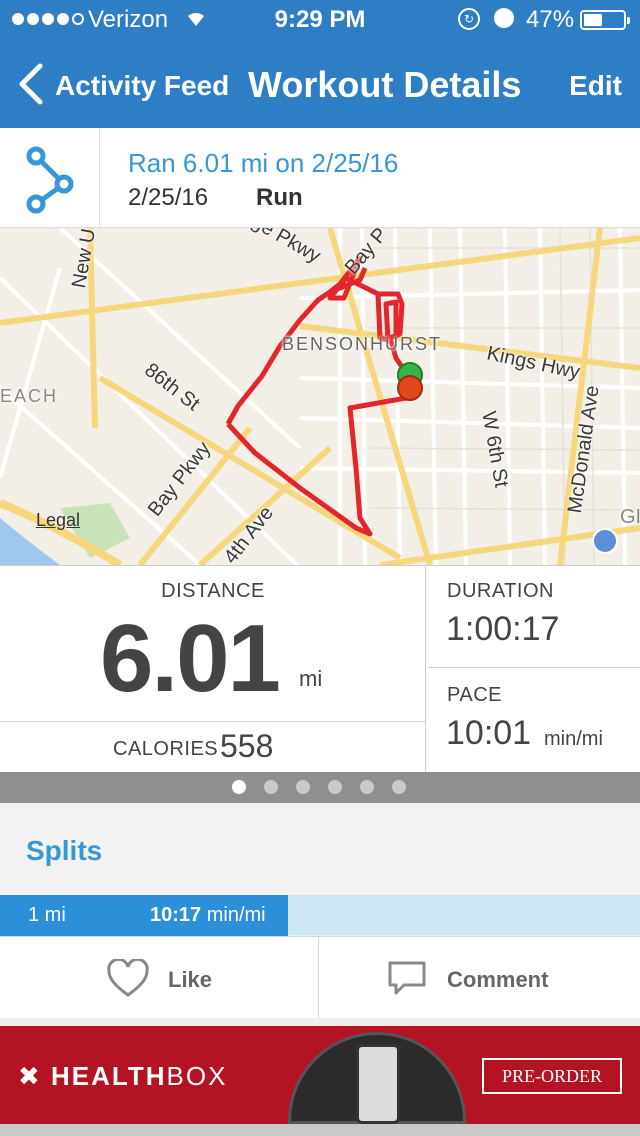 This screenshot has width=640, height=1136. What do you see at coordinates (498, 979) in the screenshot?
I see `comment-label: Comment` at bounding box center [498, 979].